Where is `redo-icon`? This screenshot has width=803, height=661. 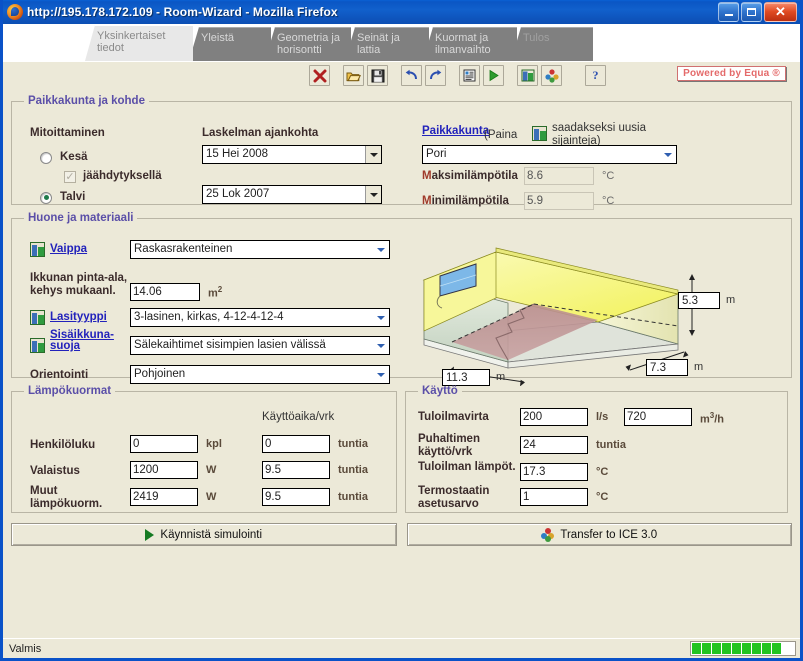 redo-icon is located at coordinates (435, 75).